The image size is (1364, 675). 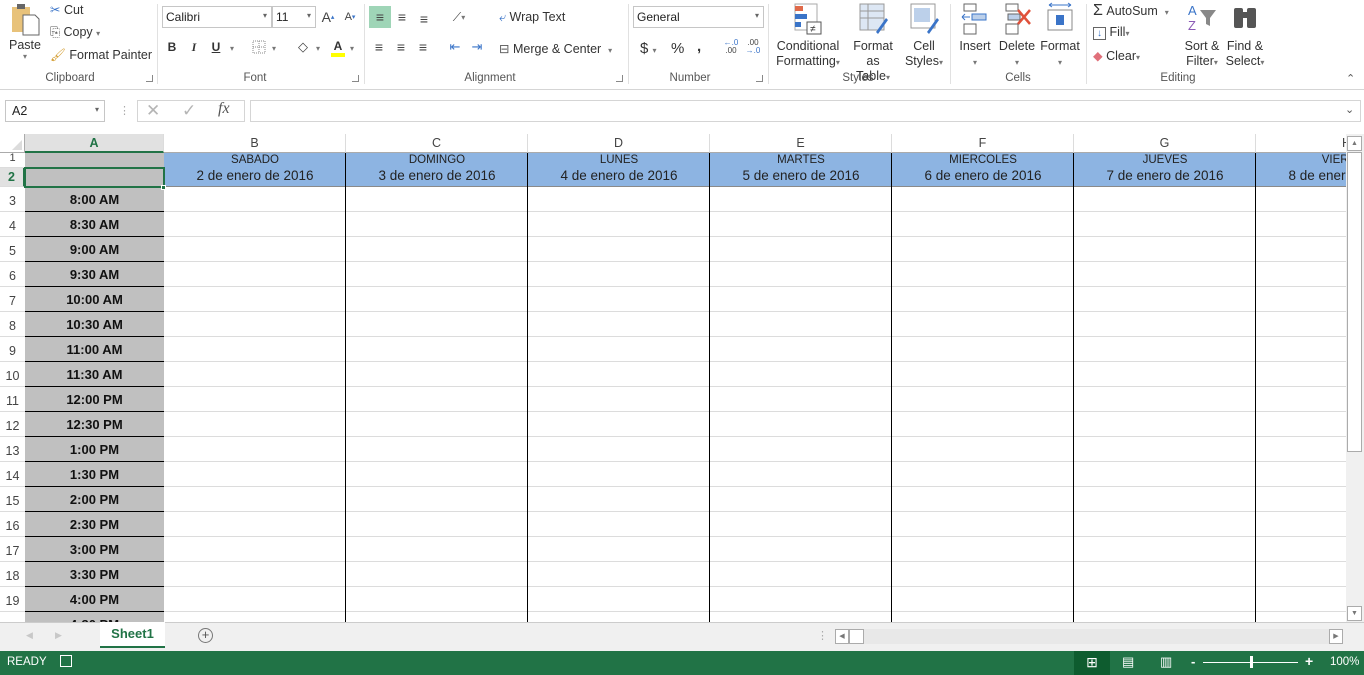 What do you see at coordinates (731, 47) in the screenshot?
I see `increase-decimal-icon: ←.0.00` at bounding box center [731, 47].